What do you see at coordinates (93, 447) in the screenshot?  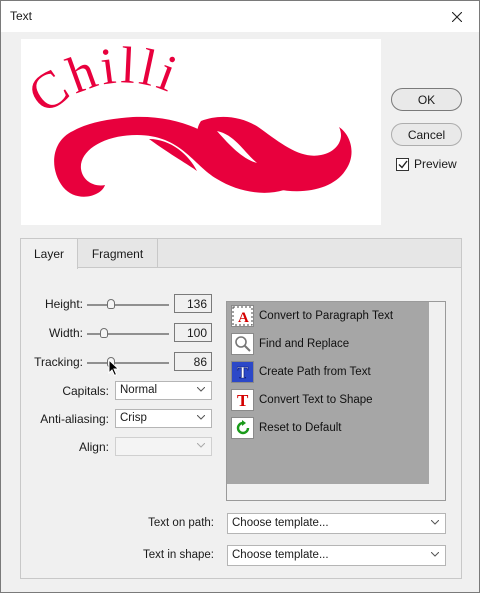 I see `align-label: Align:` at bounding box center [93, 447].